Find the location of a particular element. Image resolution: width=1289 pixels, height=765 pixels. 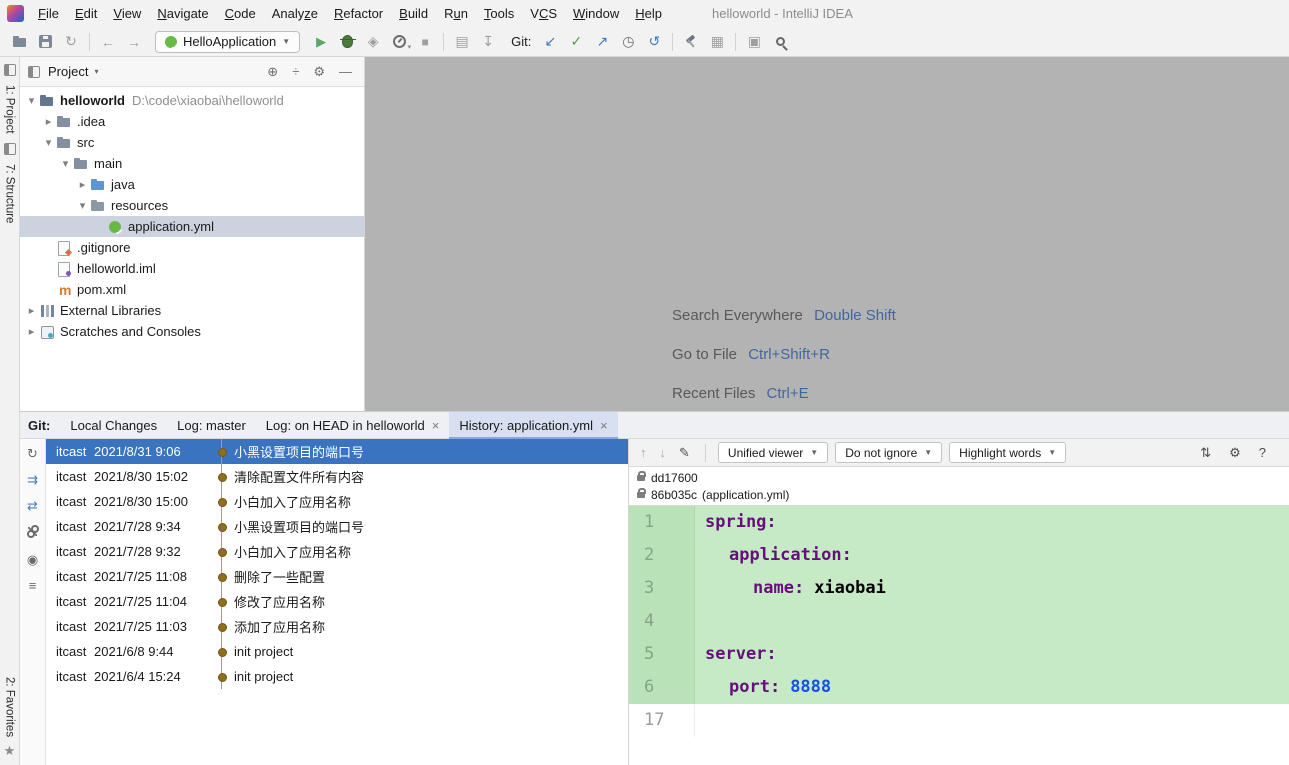

menu-item: Analyze is located at coordinates (295, 13).